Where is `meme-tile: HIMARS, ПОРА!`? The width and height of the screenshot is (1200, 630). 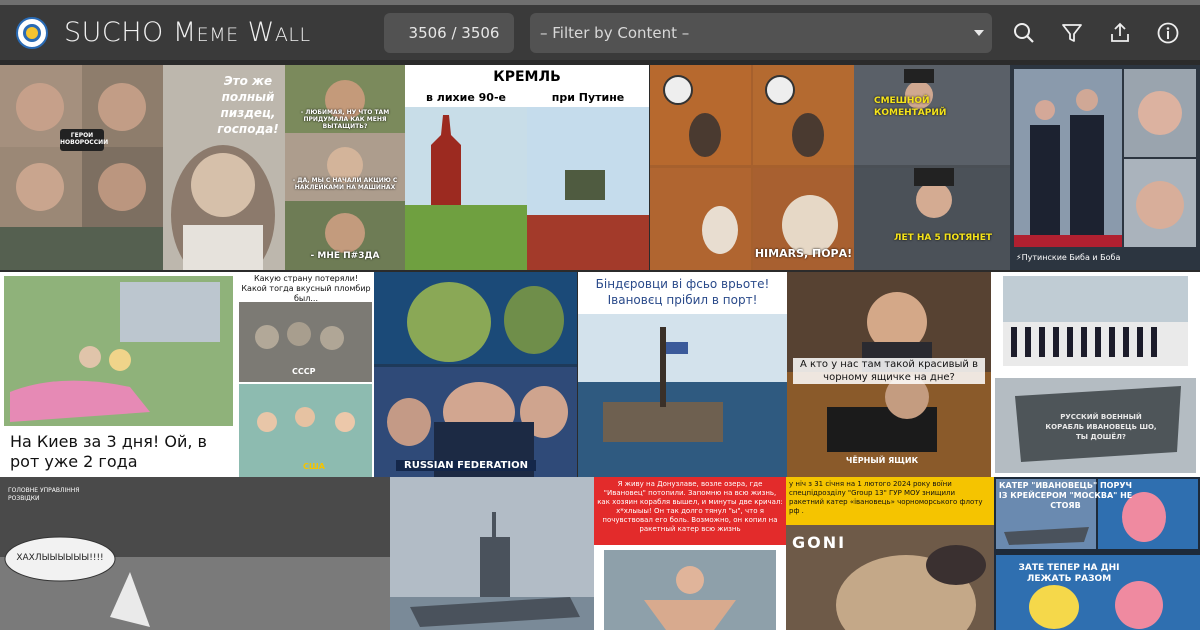 meme-tile: HIMARS, ПОРА! is located at coordinates (752, 167).